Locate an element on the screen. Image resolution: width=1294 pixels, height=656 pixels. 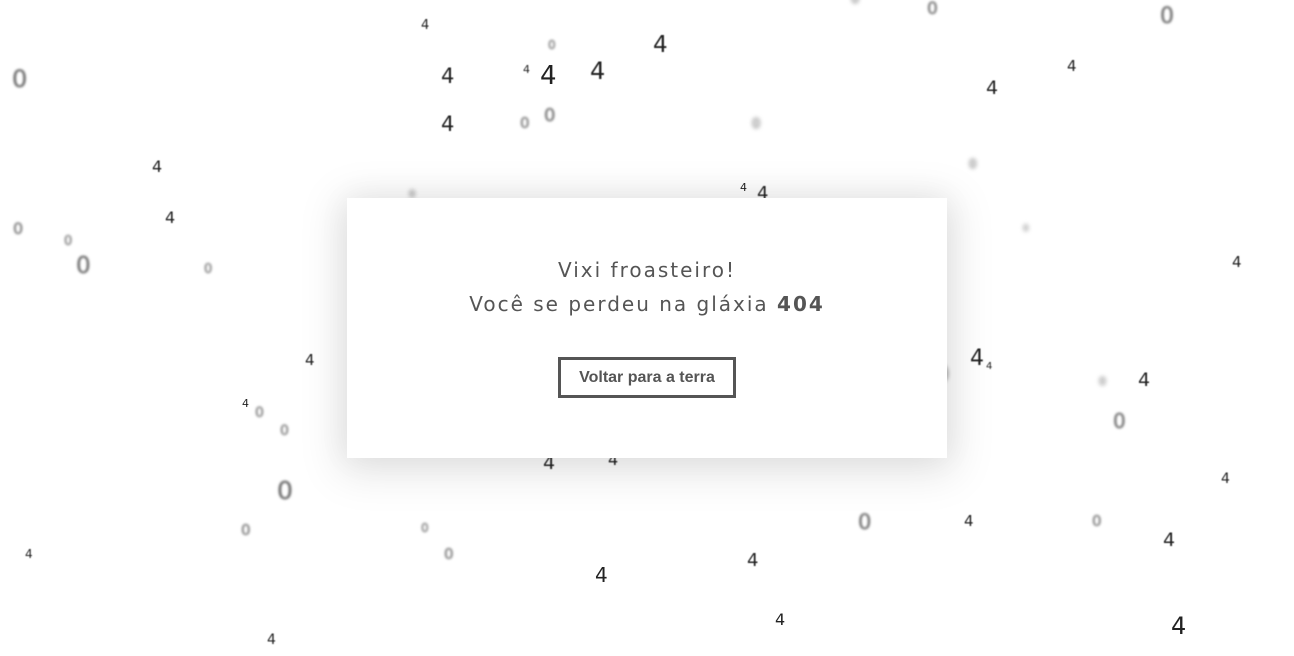
back-to-earth-button: Voltar para a terra is located at coordinates (647, 377).